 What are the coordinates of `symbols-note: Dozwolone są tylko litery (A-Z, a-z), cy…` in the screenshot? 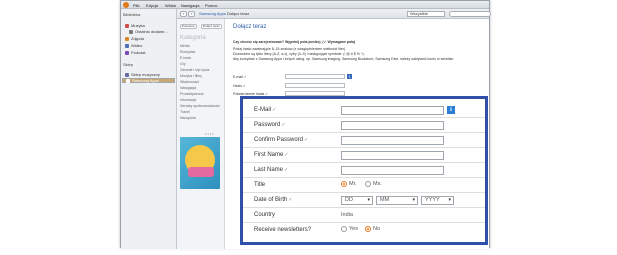 It's located at (299, 54).